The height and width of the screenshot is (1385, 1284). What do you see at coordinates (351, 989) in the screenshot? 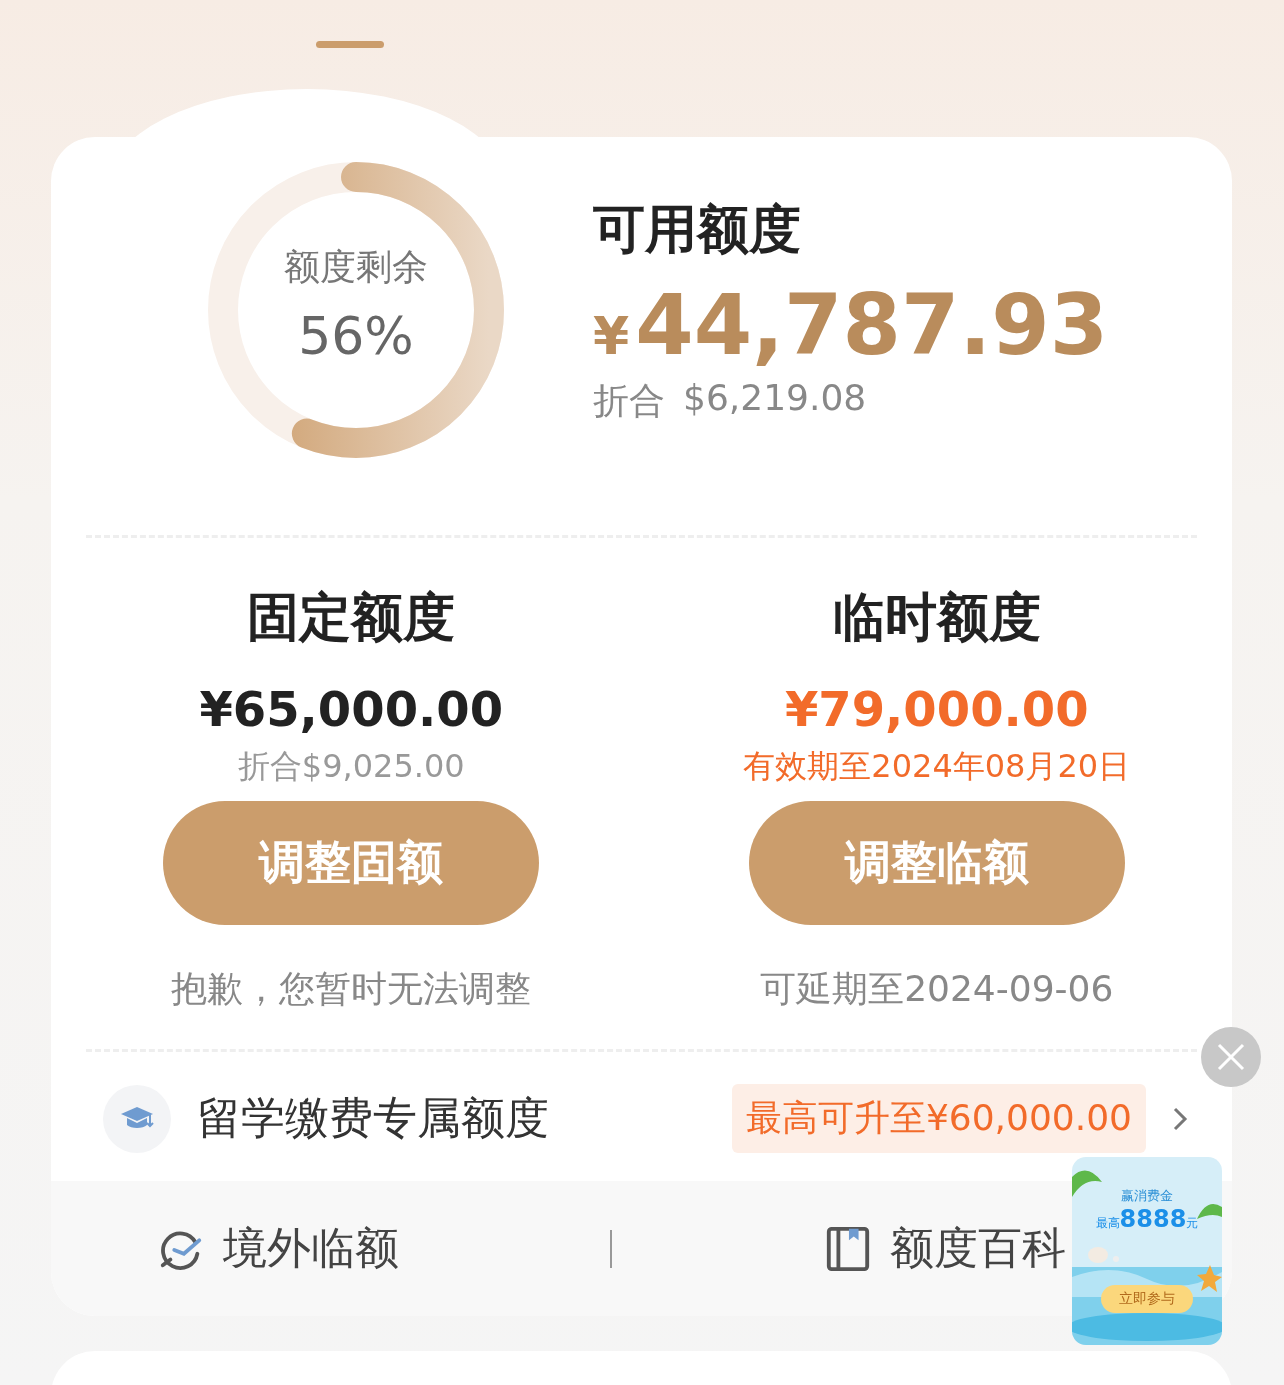
I see `quota-note: 抱歉，您暂时无法调整` at bounding box center [351, 989].